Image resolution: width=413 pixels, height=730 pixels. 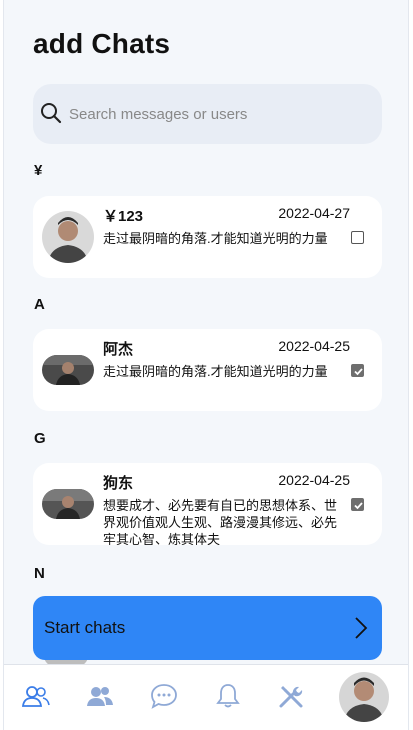 I want to click on search-bar, so click(x=207, y=114).